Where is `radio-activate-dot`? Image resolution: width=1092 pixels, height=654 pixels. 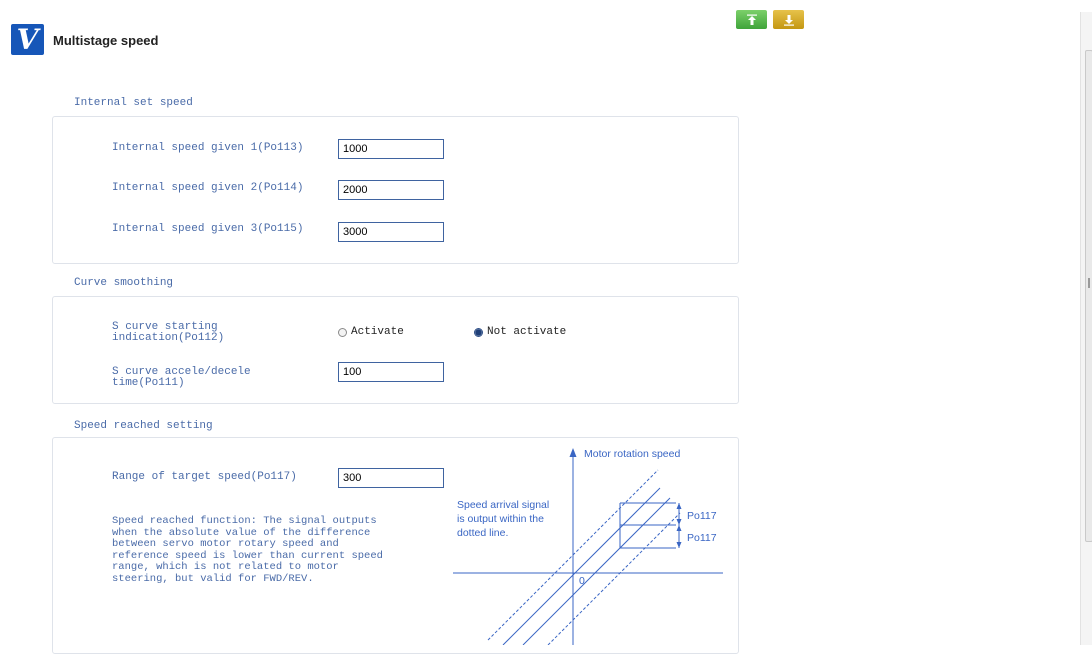 radio-activate-dot is located at coordinates (342, 332).